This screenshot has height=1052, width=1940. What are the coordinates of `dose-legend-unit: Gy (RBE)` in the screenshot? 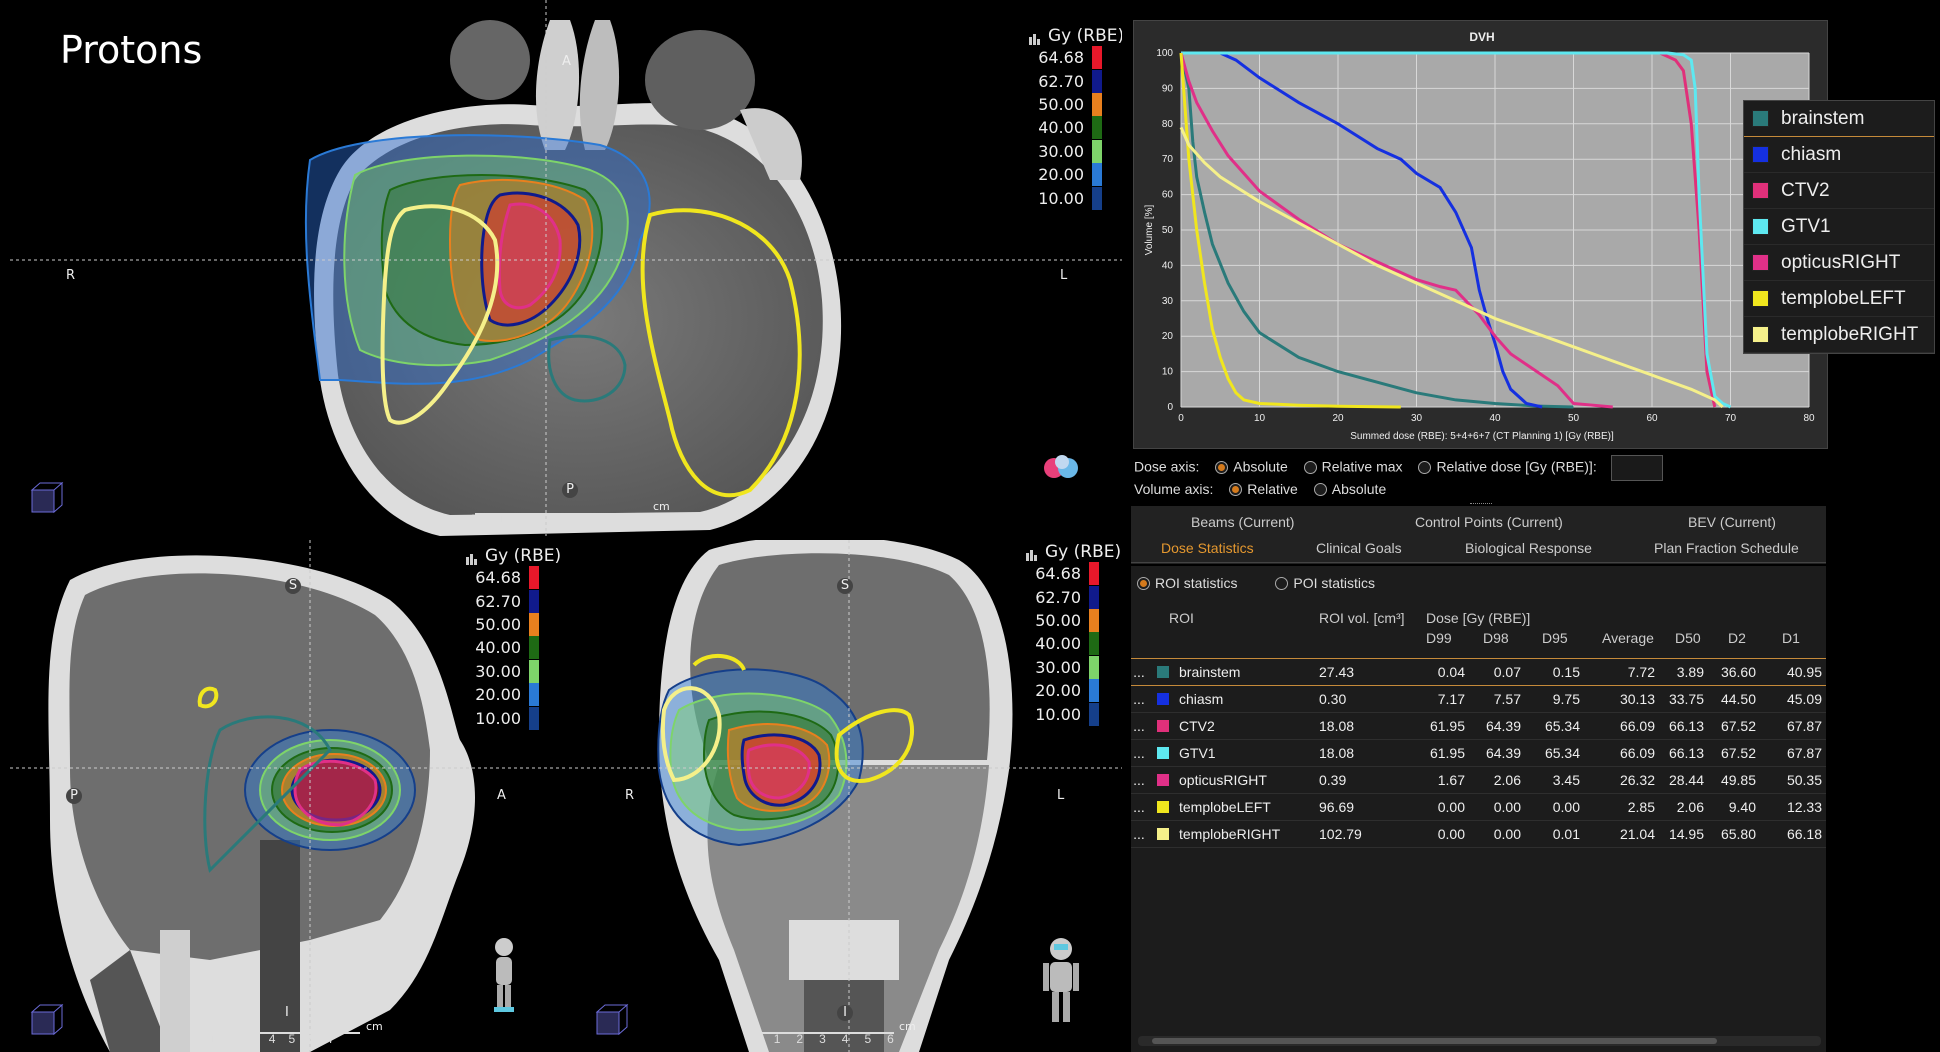 It's located at (1085, 36).